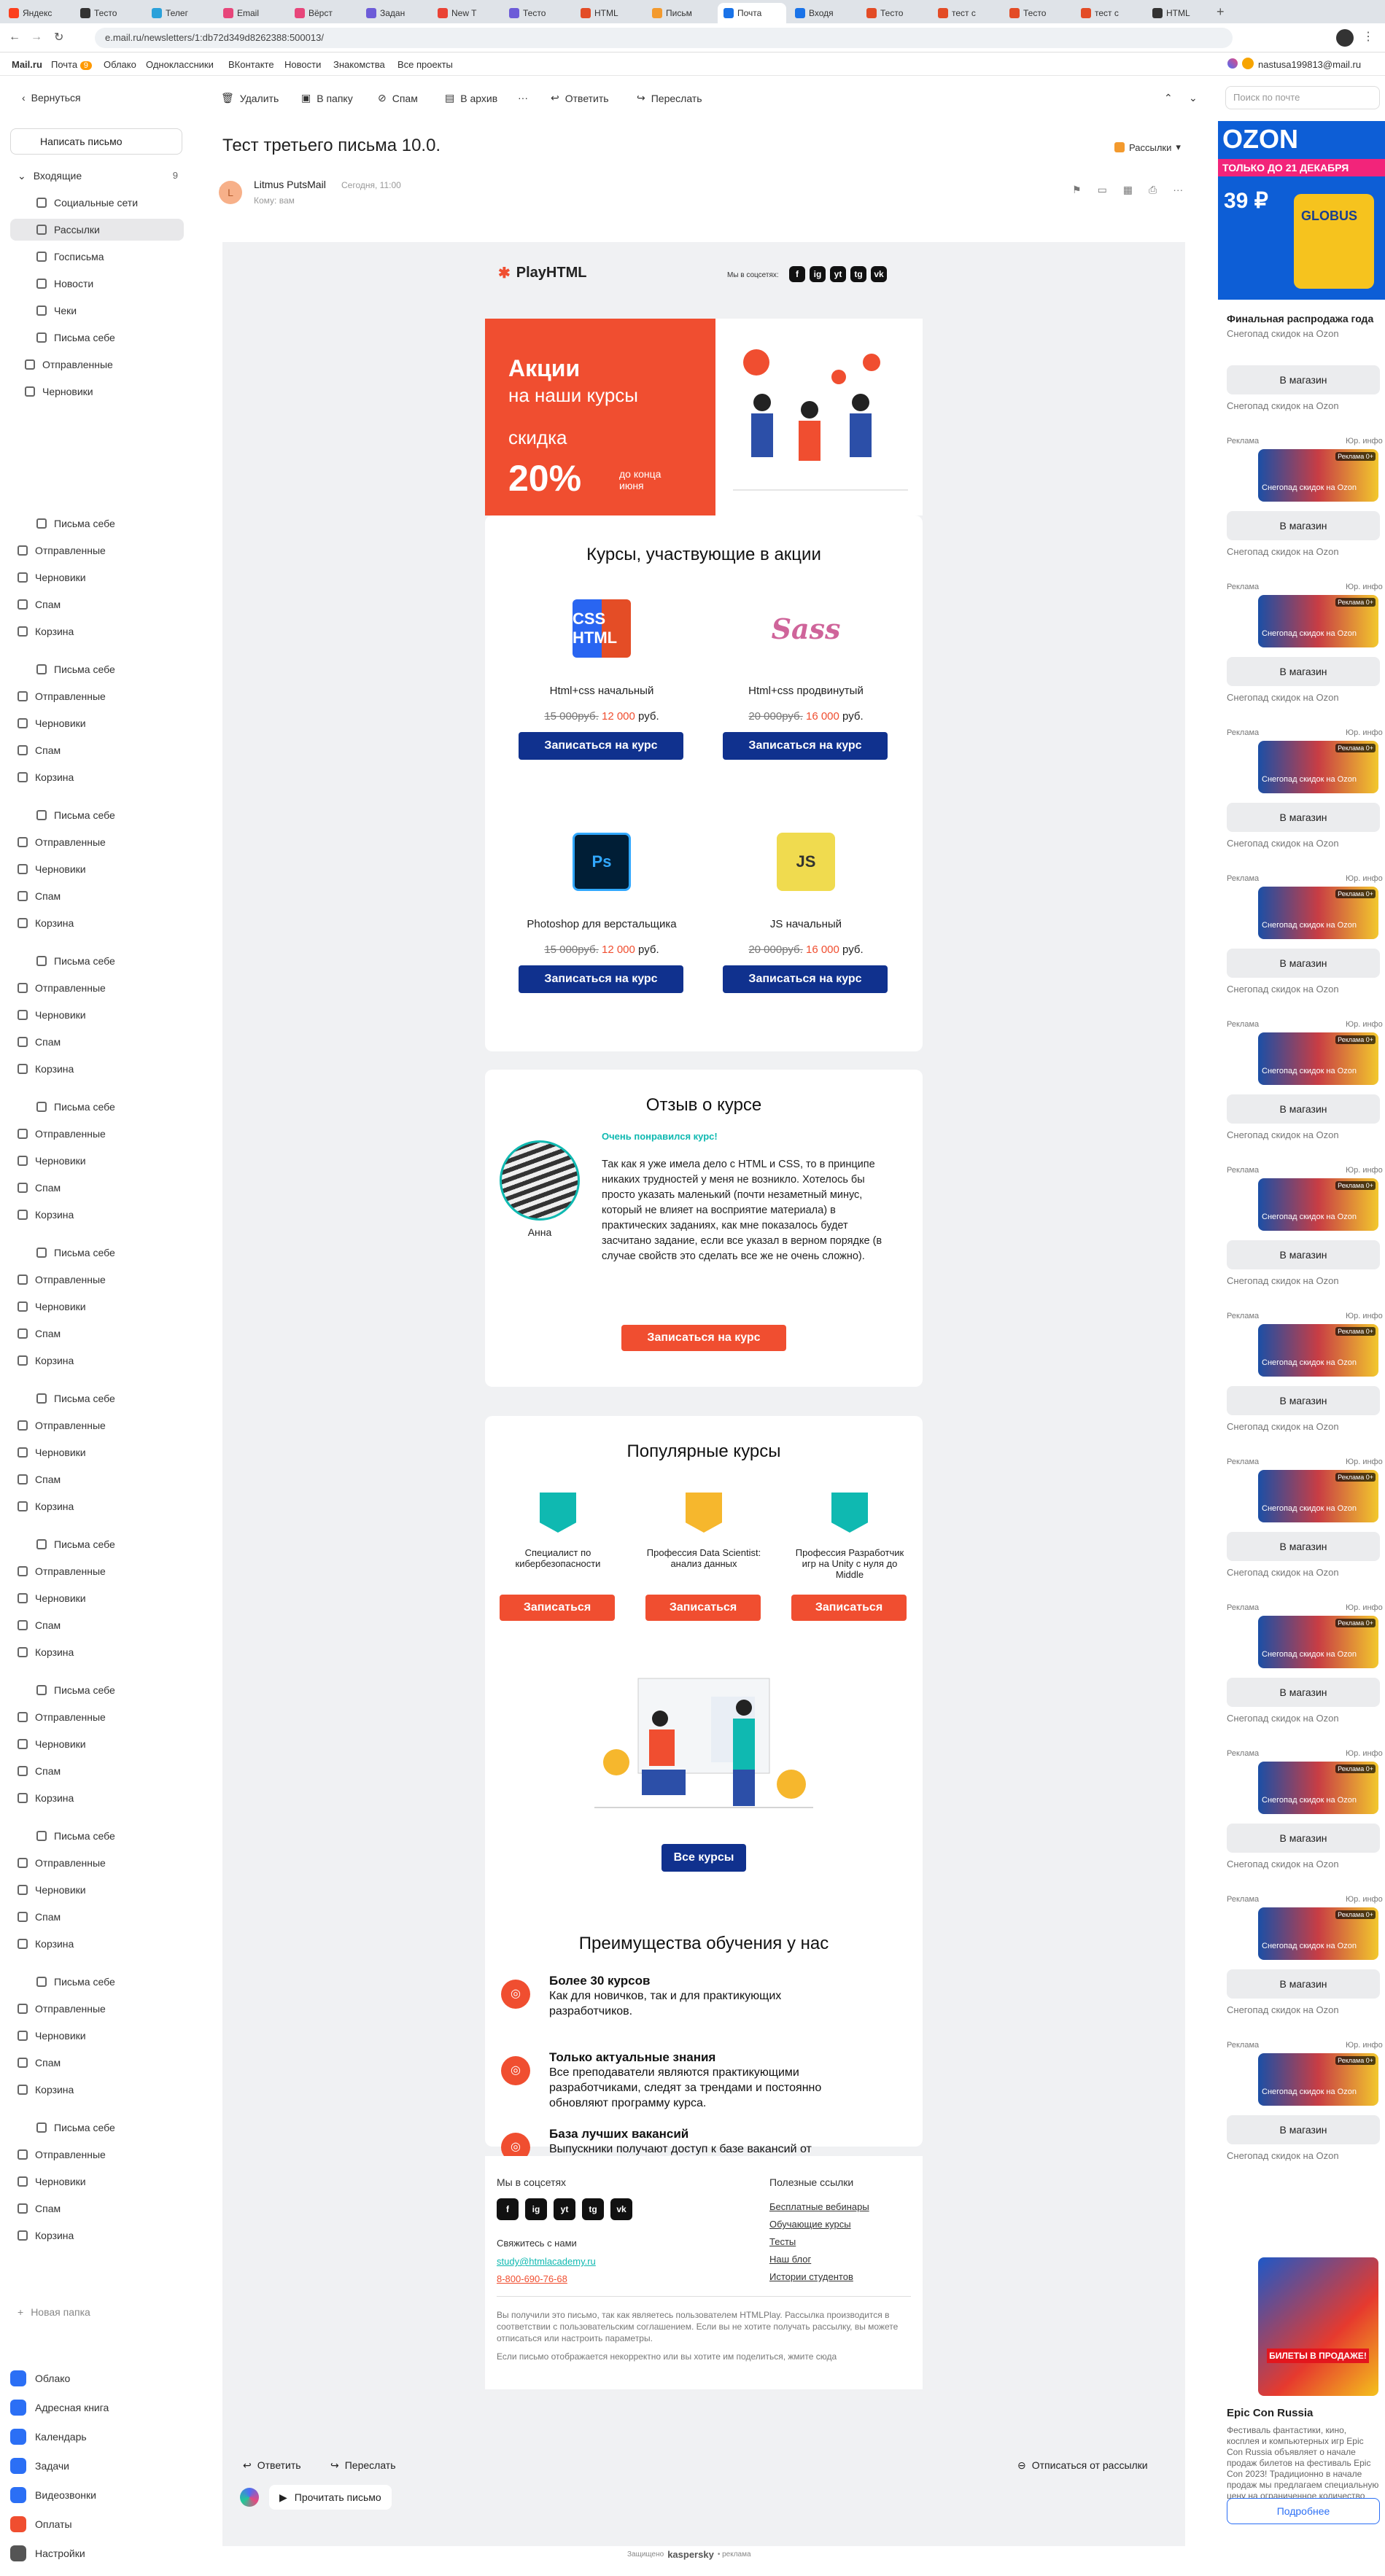 The height and width of the screenshot is (2576, 1385). What do you see at coordinates (47, 2553) in the screenshot?
I see `service-link: Настройки` at bounding box center [47, 2553].